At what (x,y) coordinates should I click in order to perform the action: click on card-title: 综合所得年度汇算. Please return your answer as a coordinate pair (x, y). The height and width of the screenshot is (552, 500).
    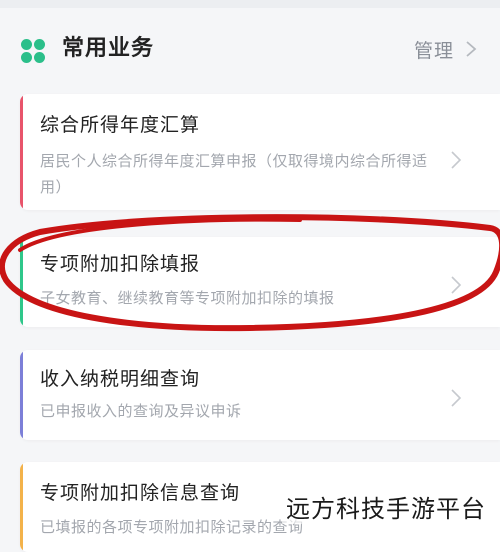
    Looking at the image, I should click on (120, 125).